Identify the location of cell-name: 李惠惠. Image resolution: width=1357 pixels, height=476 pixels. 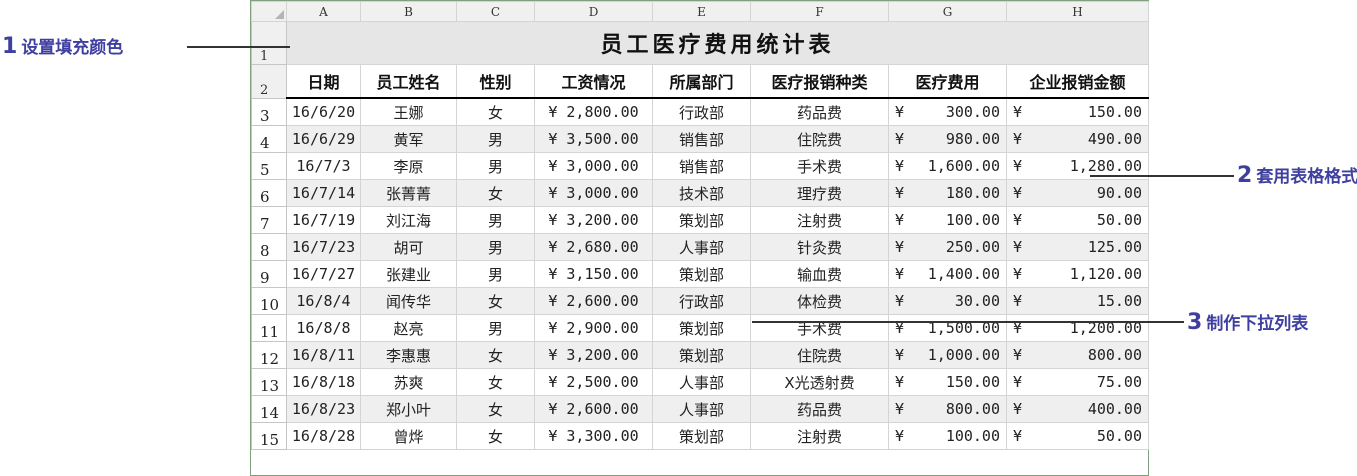
(408, 355).